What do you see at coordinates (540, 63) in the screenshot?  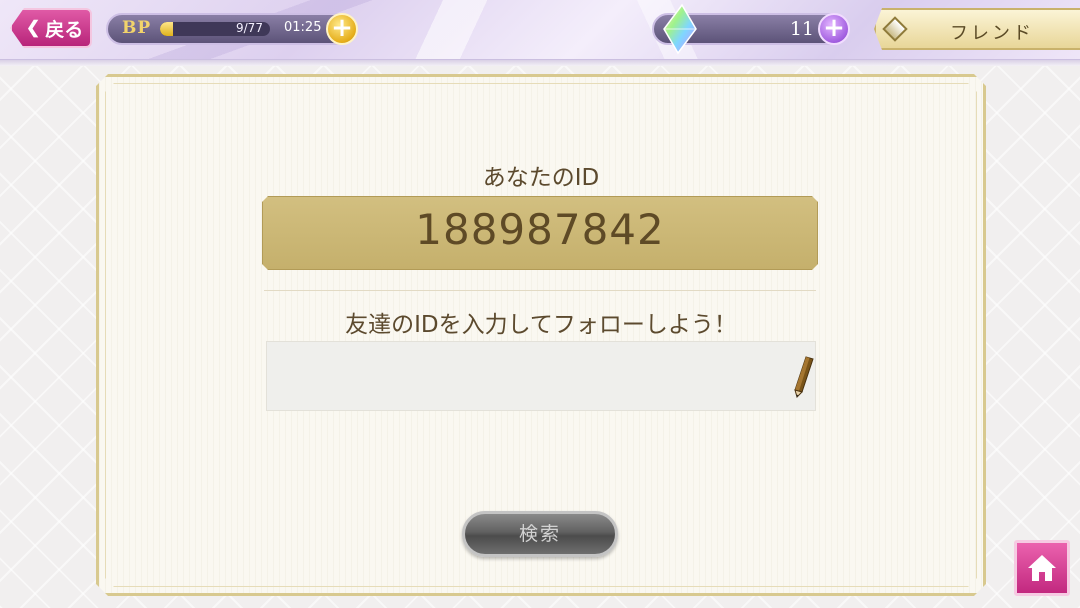 I see `top-bar-divider` at bounding box center [540, 63].